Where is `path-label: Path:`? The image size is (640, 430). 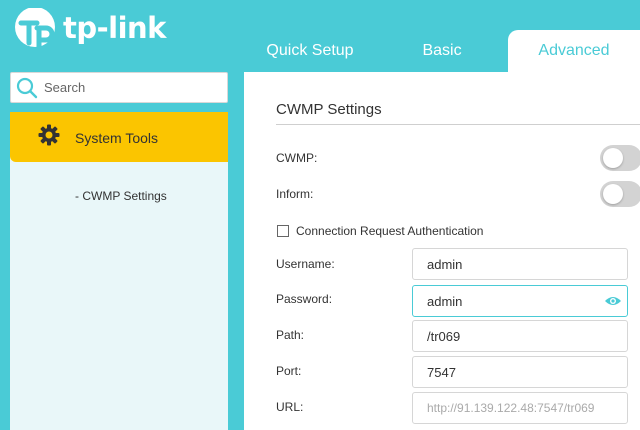
path-label: Path: is located at coordinates (290, 335).